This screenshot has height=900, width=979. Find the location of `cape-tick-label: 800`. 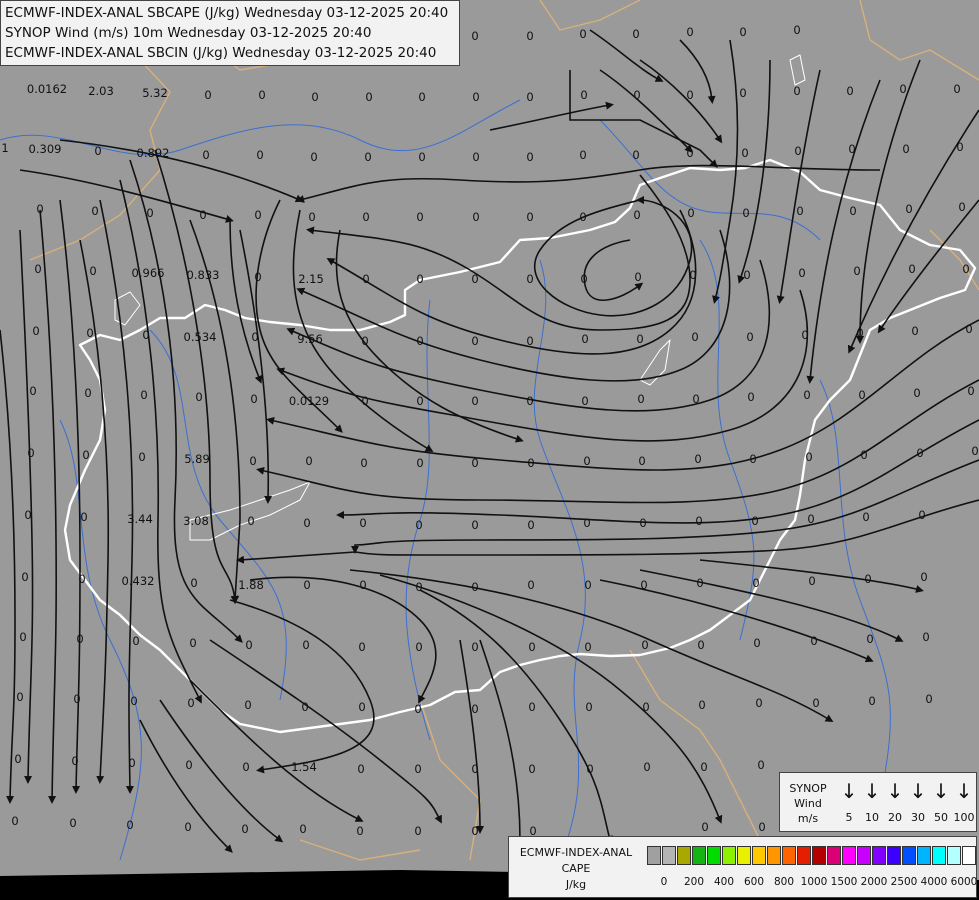

cape-tick-label: 800 is located at coordinates (784, 882).